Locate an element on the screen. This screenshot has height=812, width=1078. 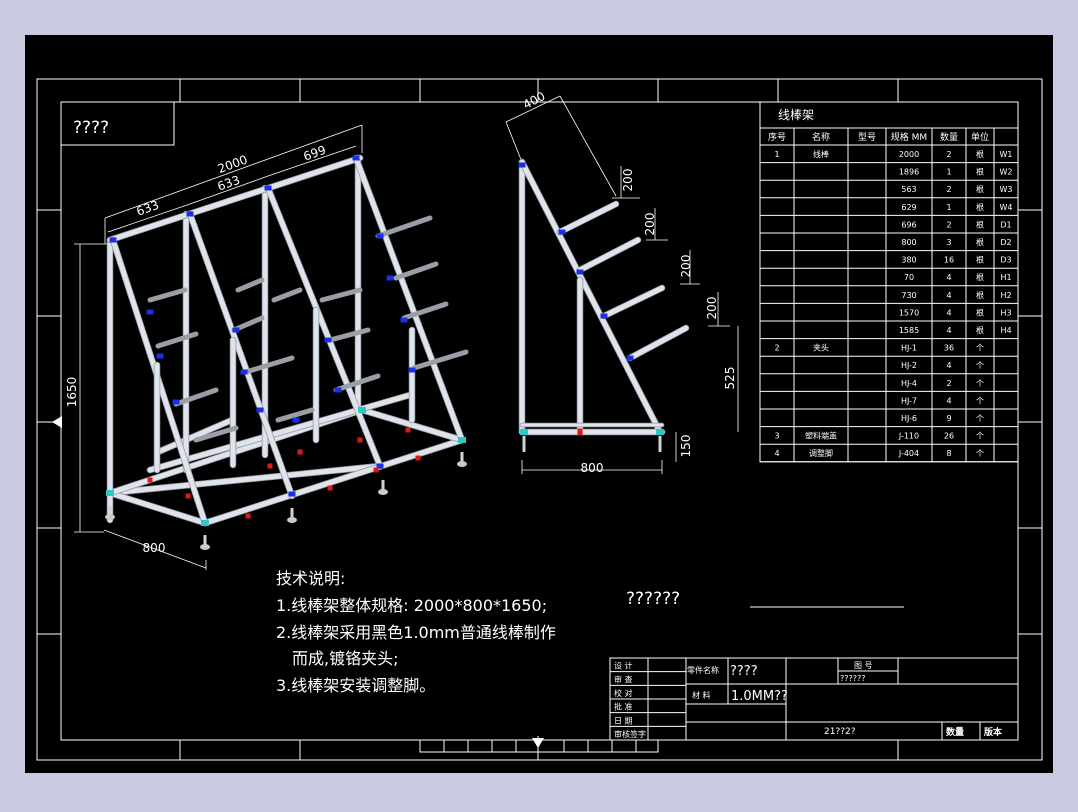
dim-side-gap4: 200 is located at coordinates (712, 308).